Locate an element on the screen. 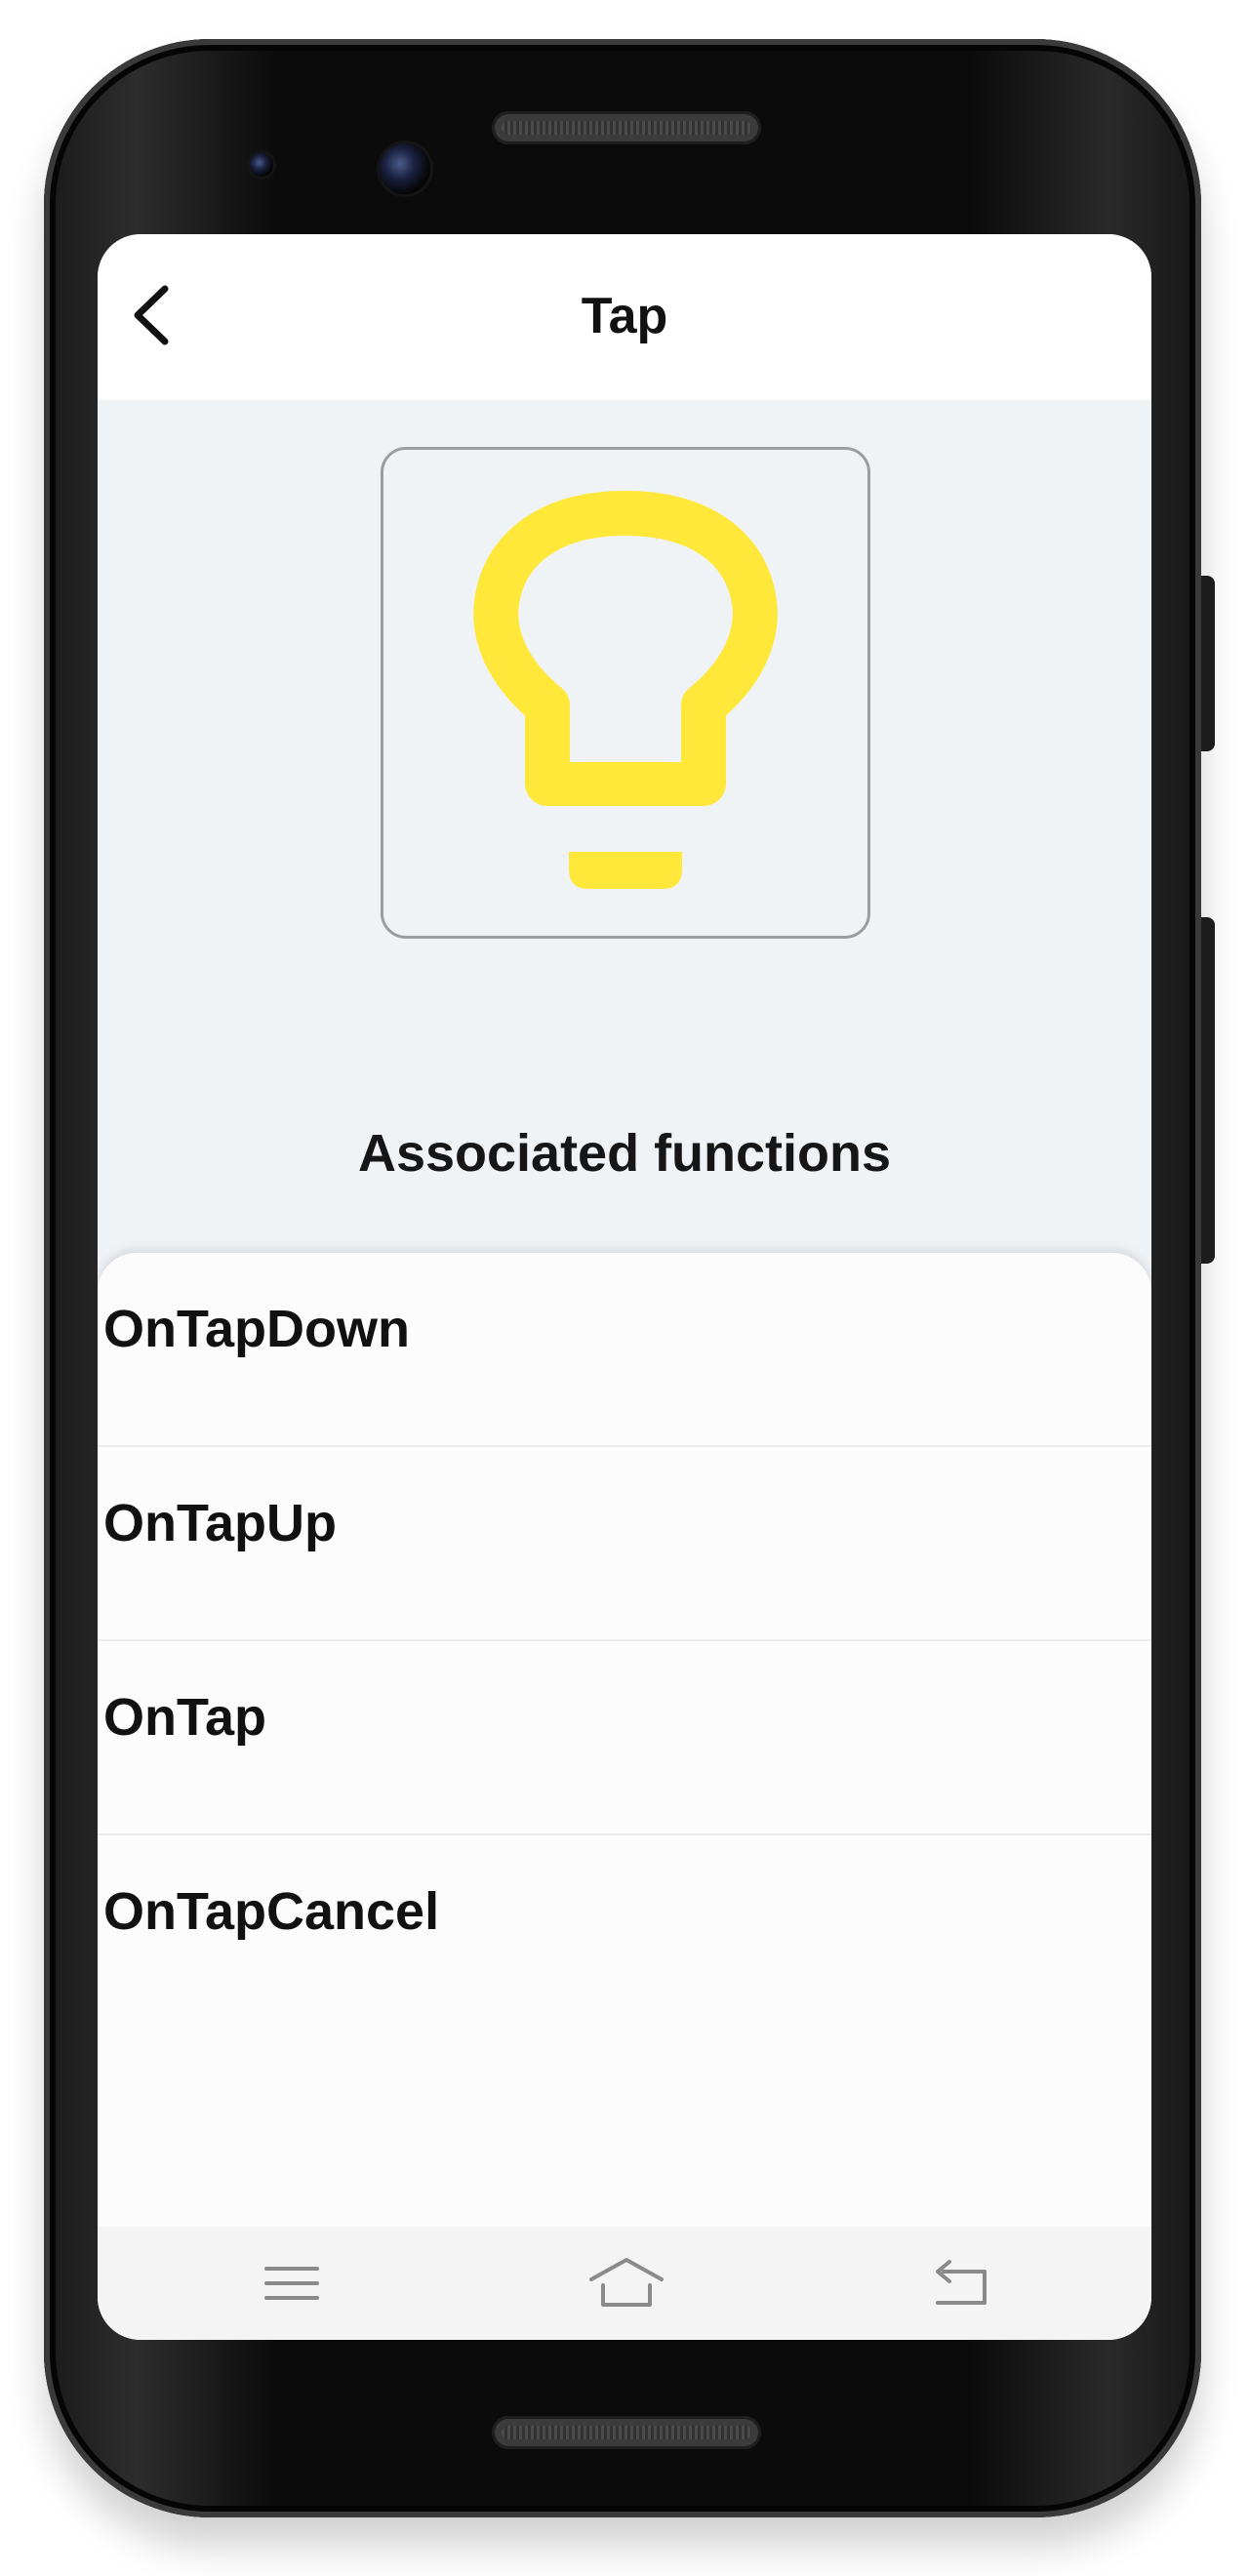  list-item: OnTapDown is located at coordinates (624, 1350).